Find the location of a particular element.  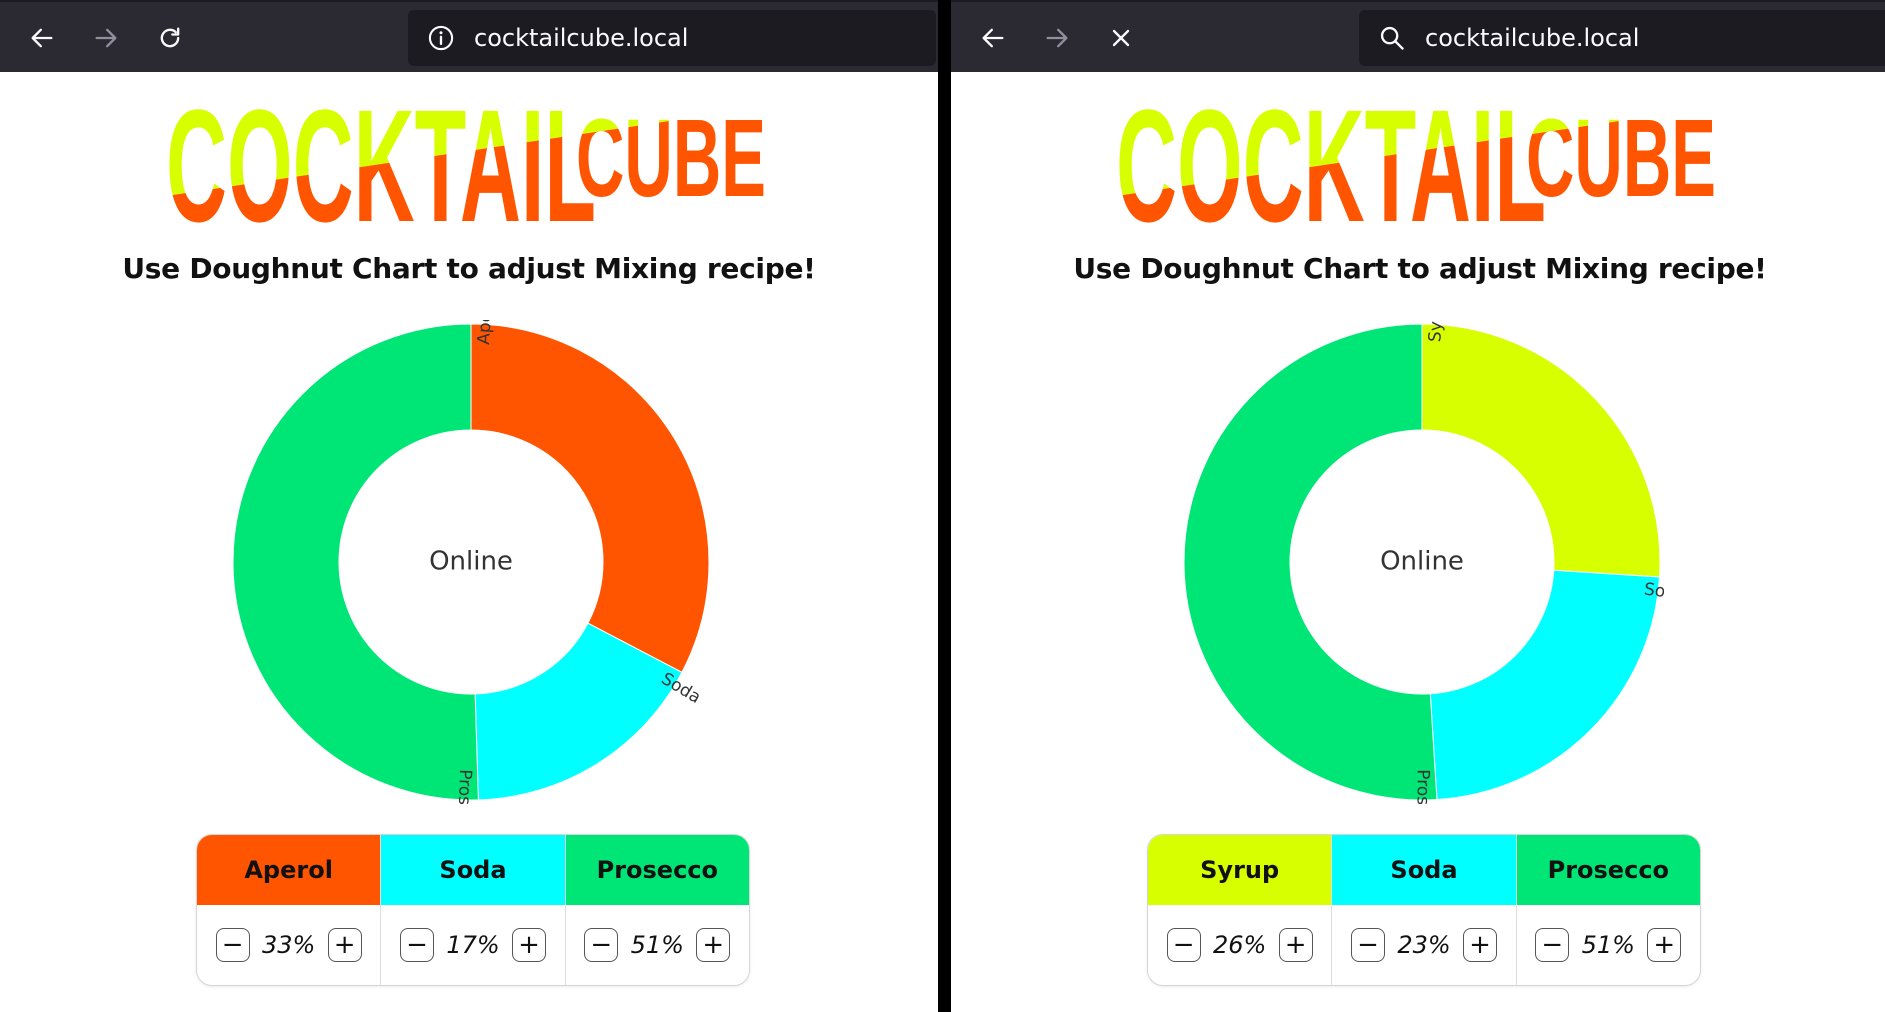

ingredient-percentage: 17% is located at coordinates (473, 945).